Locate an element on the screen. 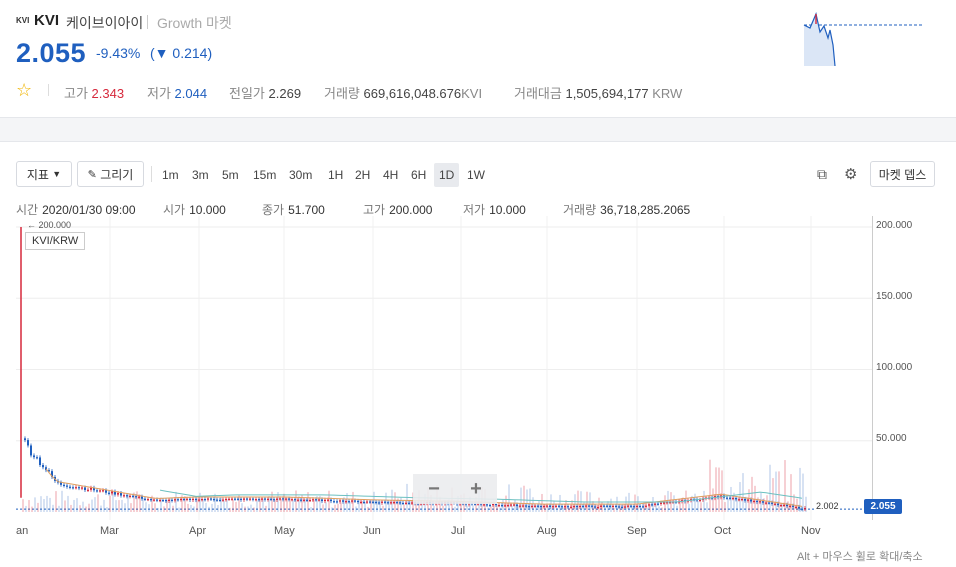 The height and width of the screenshot is (567, 956). gear-icon: ⚙ is located at coordinates (850, 174).